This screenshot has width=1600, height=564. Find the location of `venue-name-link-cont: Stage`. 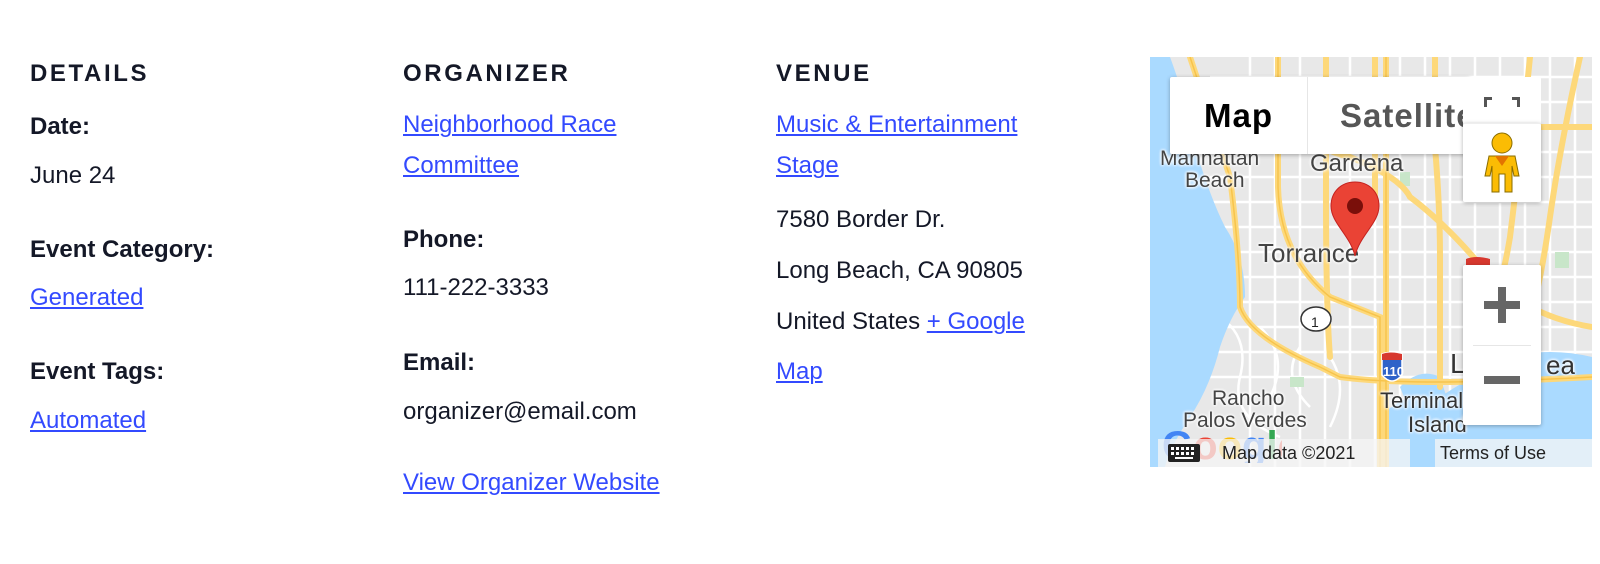

venue-name-link-cont: Stage is located at coordinates (807, 165).